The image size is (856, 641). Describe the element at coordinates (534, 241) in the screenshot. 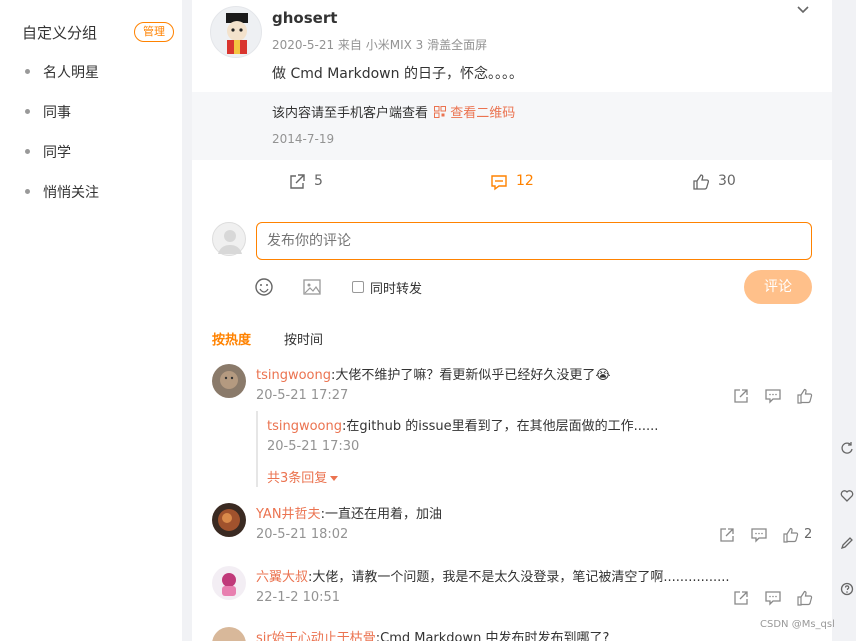

I see `comment-input` at that location.